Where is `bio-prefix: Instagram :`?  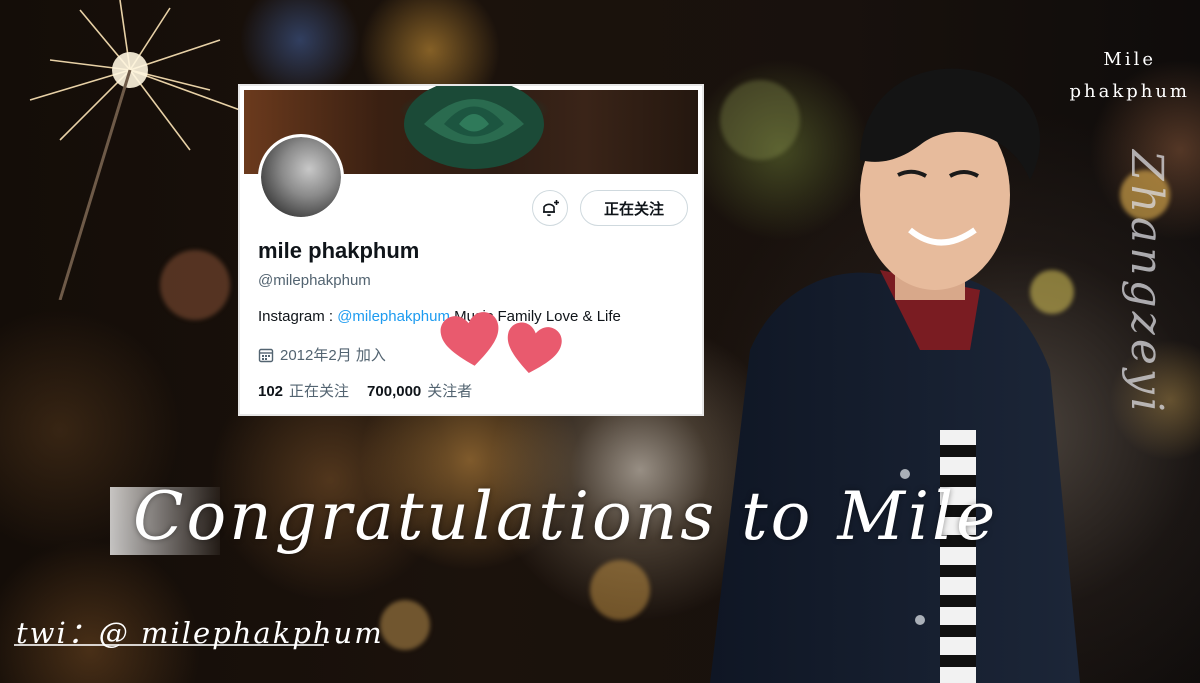 bio-prefix: Instagram : is located at coordinates (298, 316).